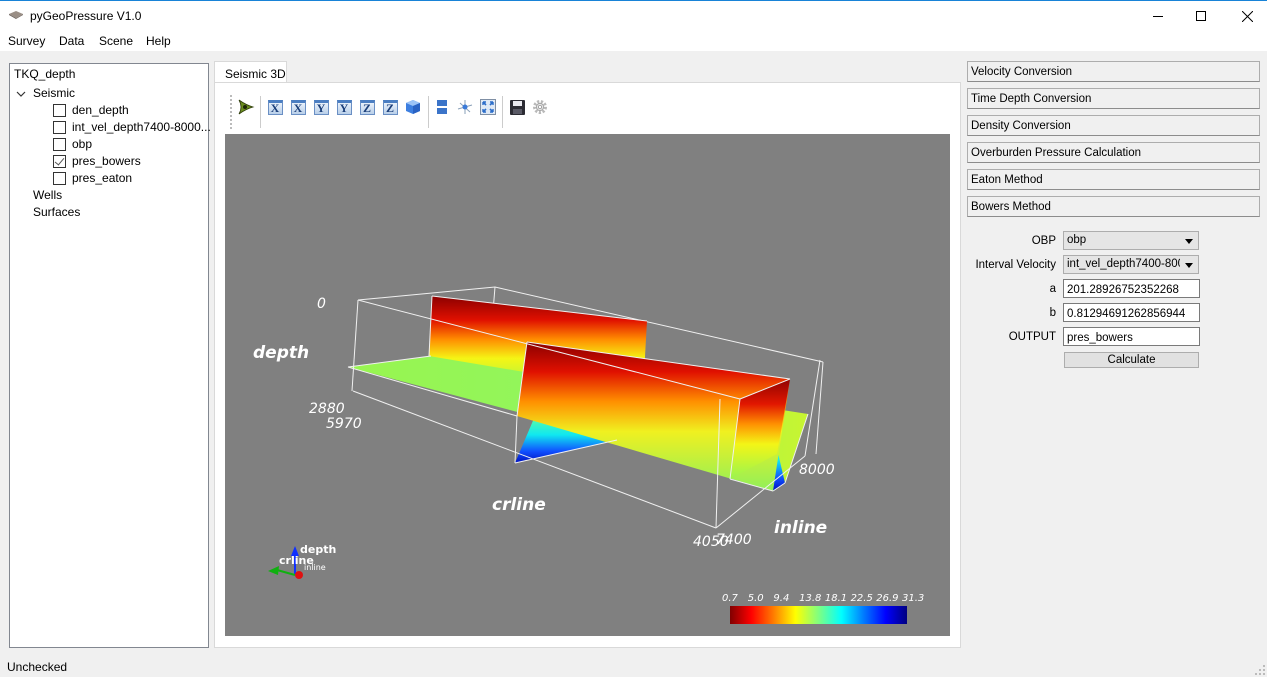 The width and height of the screenshot is (1267, 677). I want to click on tree-item-pres-eaton: pres_eaton, so click(128, 178).